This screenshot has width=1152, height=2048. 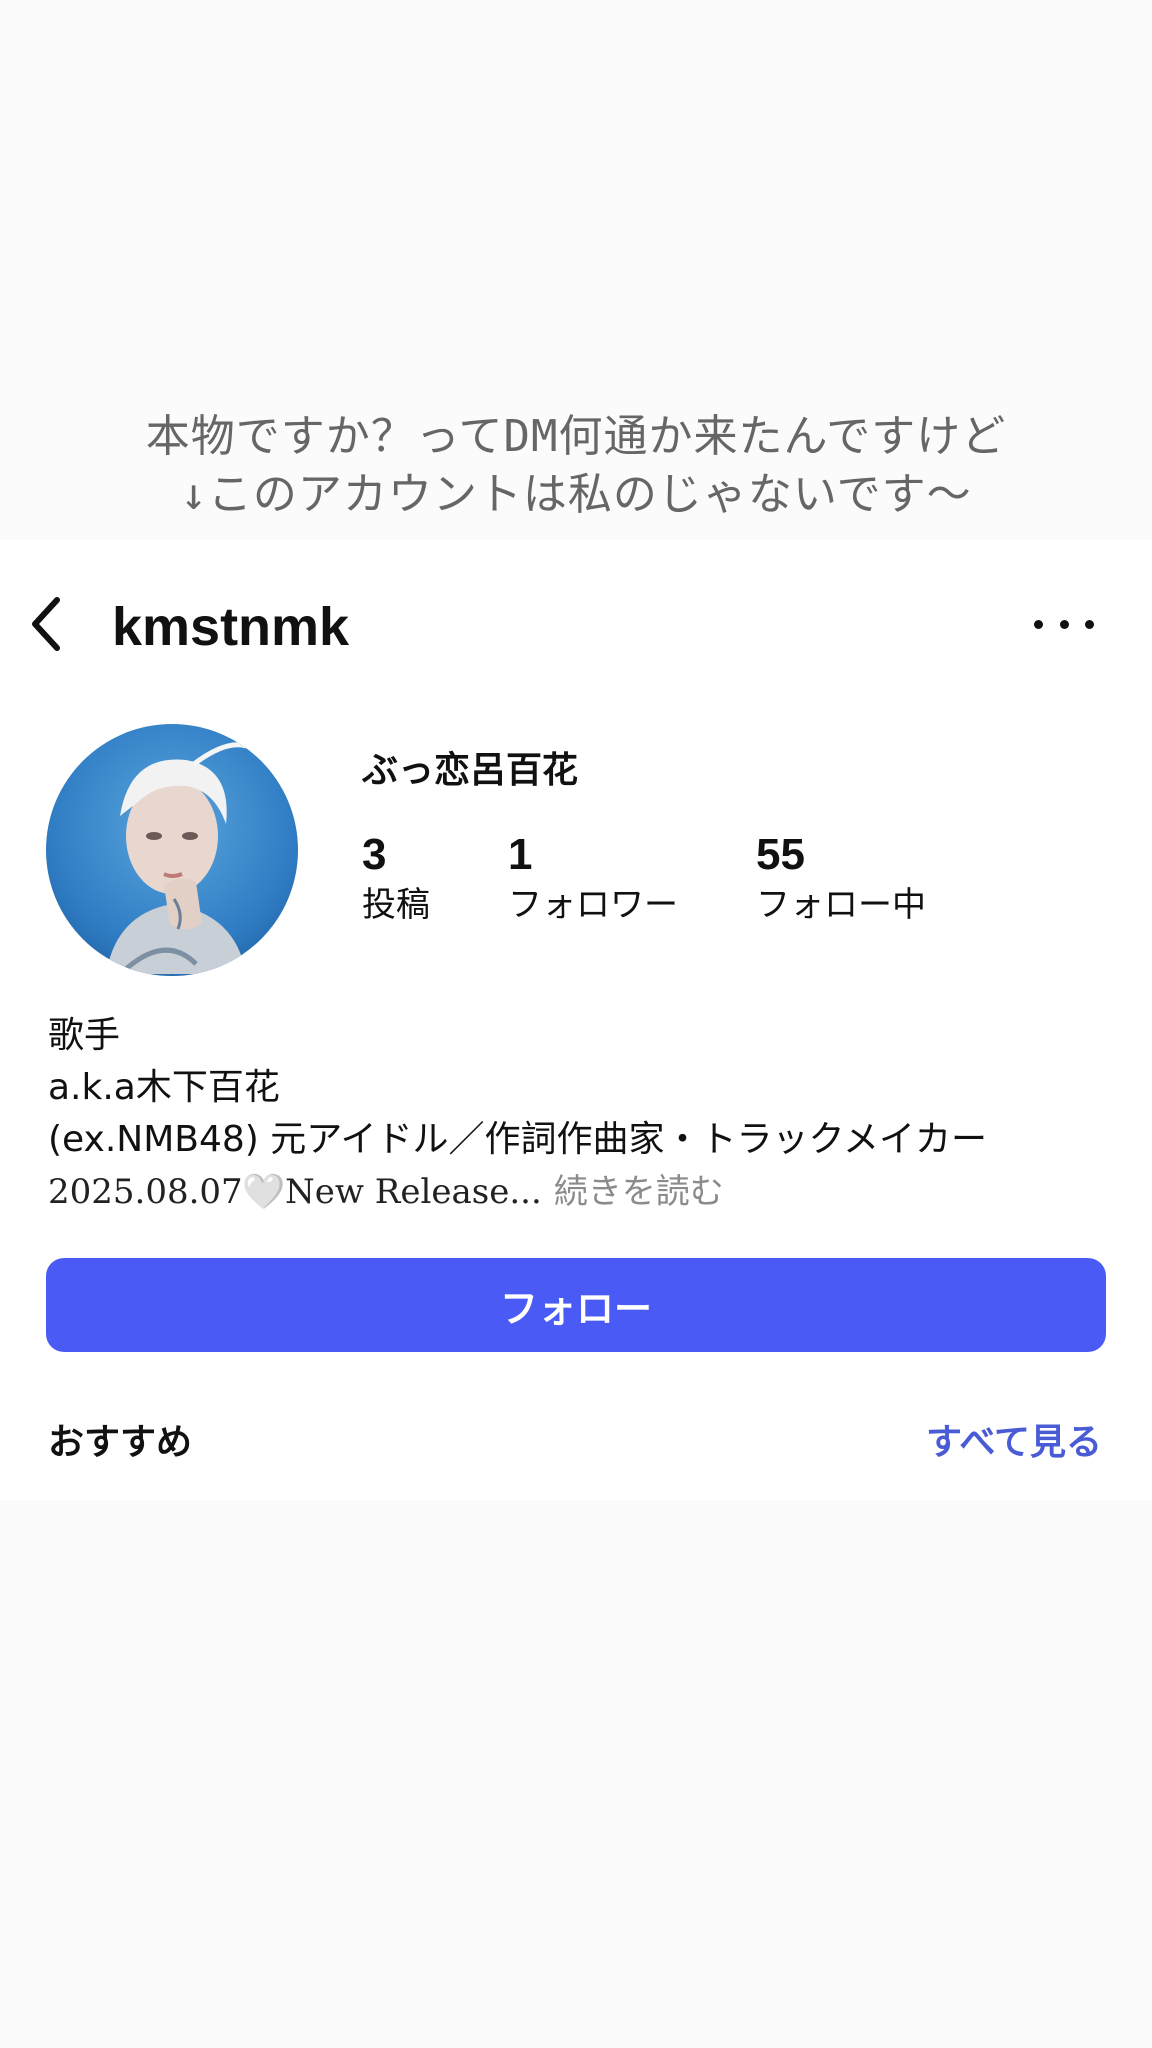 I want to click on bio-release-line: 2025.08.07🤍New Release... 続きを読む, so click(x=578, y=1192).